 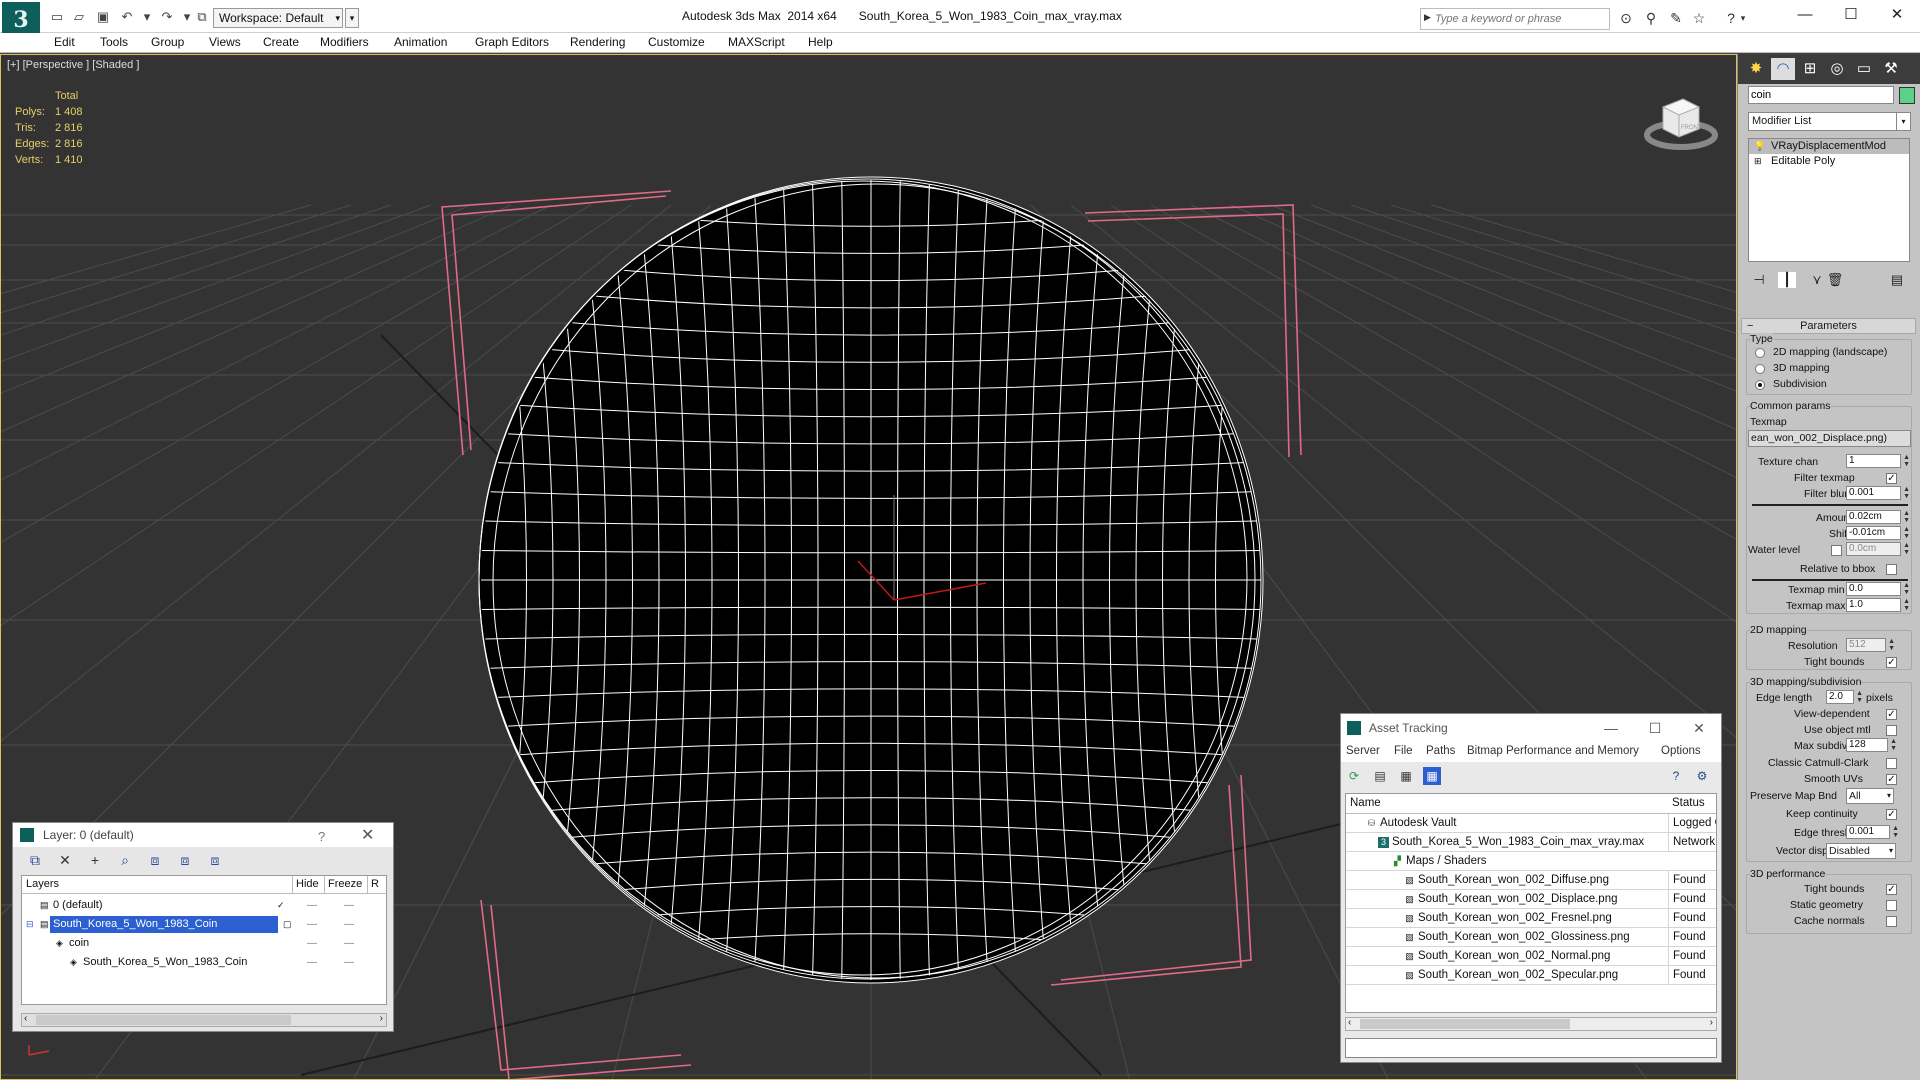 What do you see at coordinates (1531, 1024) in the screenshot?
I see `horizontal-scrollbar: ‹ ›` at bounding box center [1531, 1024].